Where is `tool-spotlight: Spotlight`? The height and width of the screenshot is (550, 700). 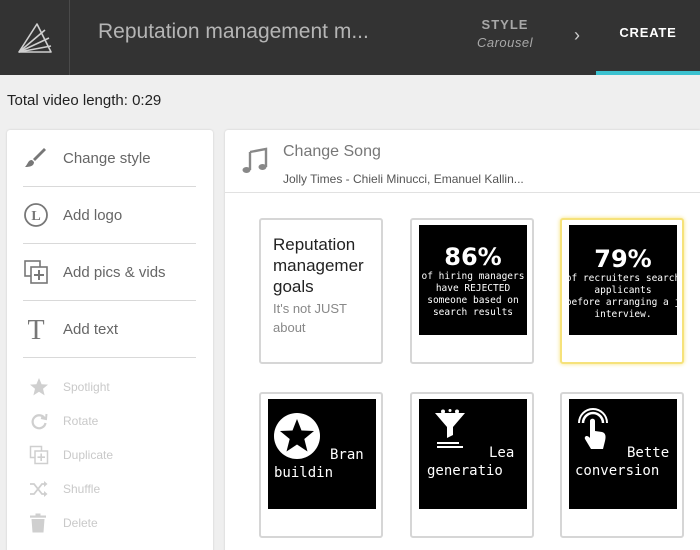 tool-spotlight: Spotlight is located at coordinates (69, 387).